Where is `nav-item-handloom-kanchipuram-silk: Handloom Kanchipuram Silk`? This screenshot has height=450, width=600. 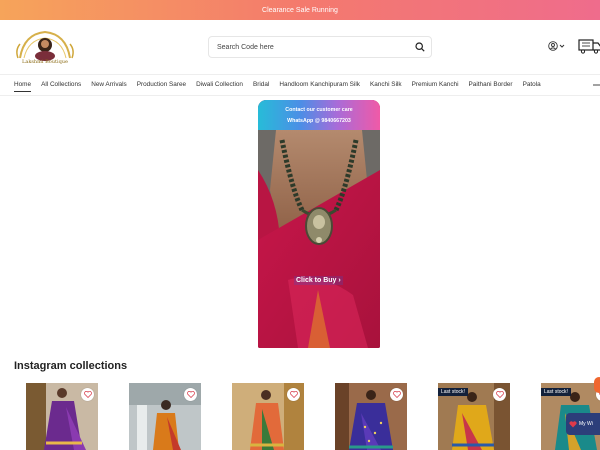
nav-item-handloom-kanchipuram-silk: Handloom Kanchipuram Silk is located at coordinates (319, 85).